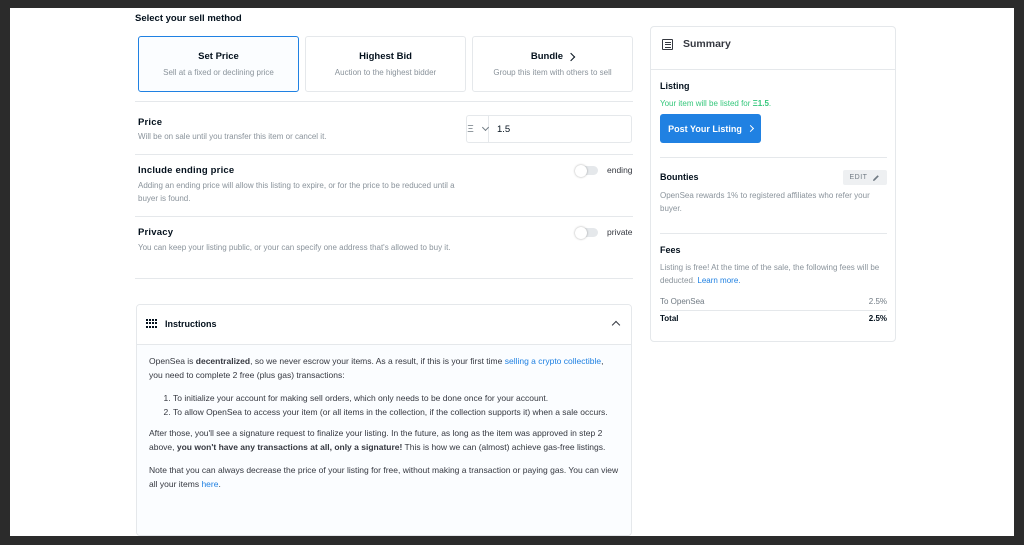  What do you see at coordinates (667, 44) in the screenshot?
I see `document-icon` at bounding box center [667, 44].